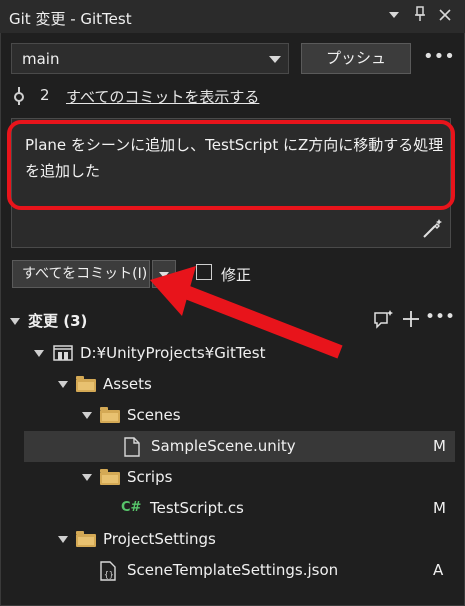  I want to click on tree-row: D:¥UnityProjects¥GitTest, so click(232, 353).